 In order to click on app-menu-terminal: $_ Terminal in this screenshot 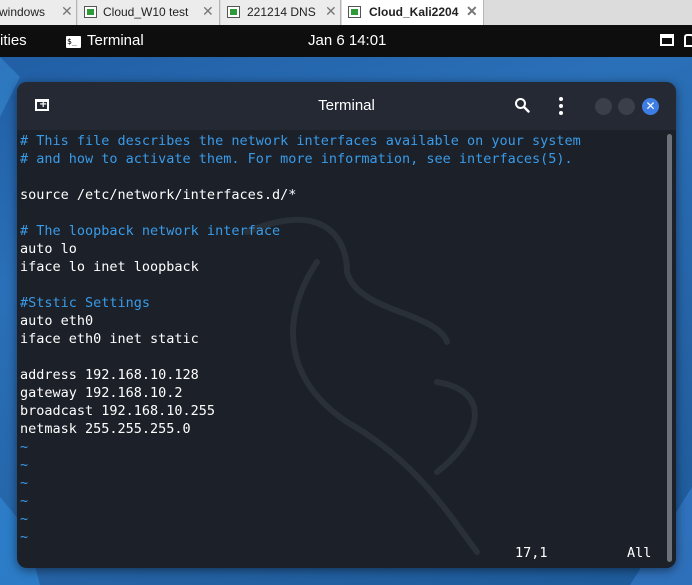, I will do `click(105, 40)`.